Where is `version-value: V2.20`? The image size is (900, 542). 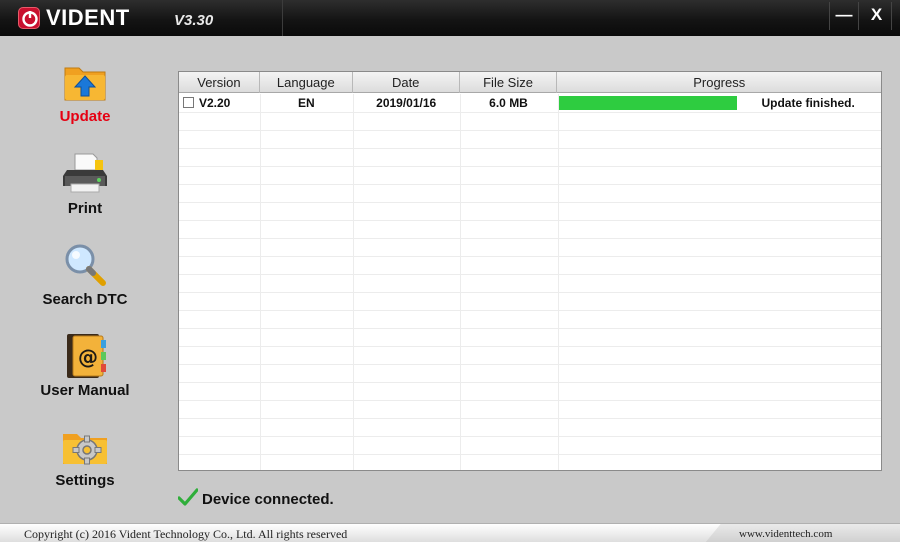 version-value: V2.20 is located at coordinates (215, 103).